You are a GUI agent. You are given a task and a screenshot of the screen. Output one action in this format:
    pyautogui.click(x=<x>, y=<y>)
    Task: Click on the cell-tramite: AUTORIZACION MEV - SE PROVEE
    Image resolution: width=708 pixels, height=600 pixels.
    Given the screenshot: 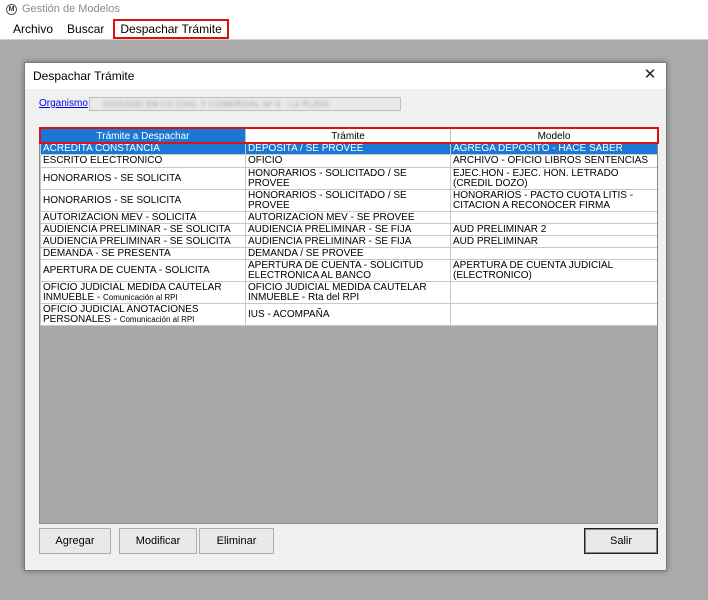 What is the action you would take?
    pyautogui.click(x=348, y=217)
    